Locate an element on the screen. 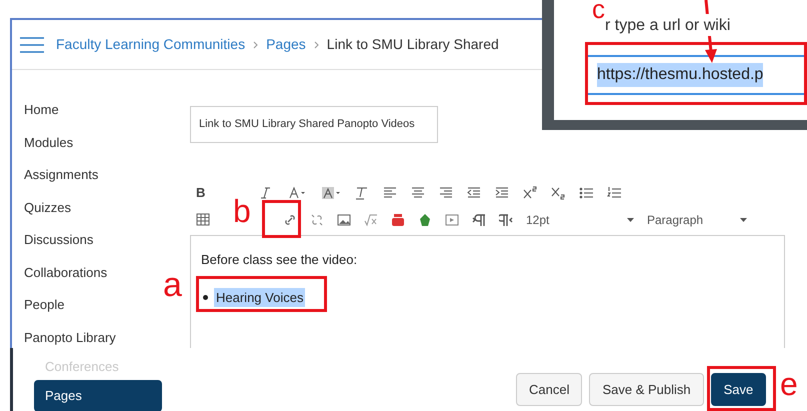 Image resolution: width=807 pixels, height=411 pixels. table-icon is located at coordinates (203, 220).